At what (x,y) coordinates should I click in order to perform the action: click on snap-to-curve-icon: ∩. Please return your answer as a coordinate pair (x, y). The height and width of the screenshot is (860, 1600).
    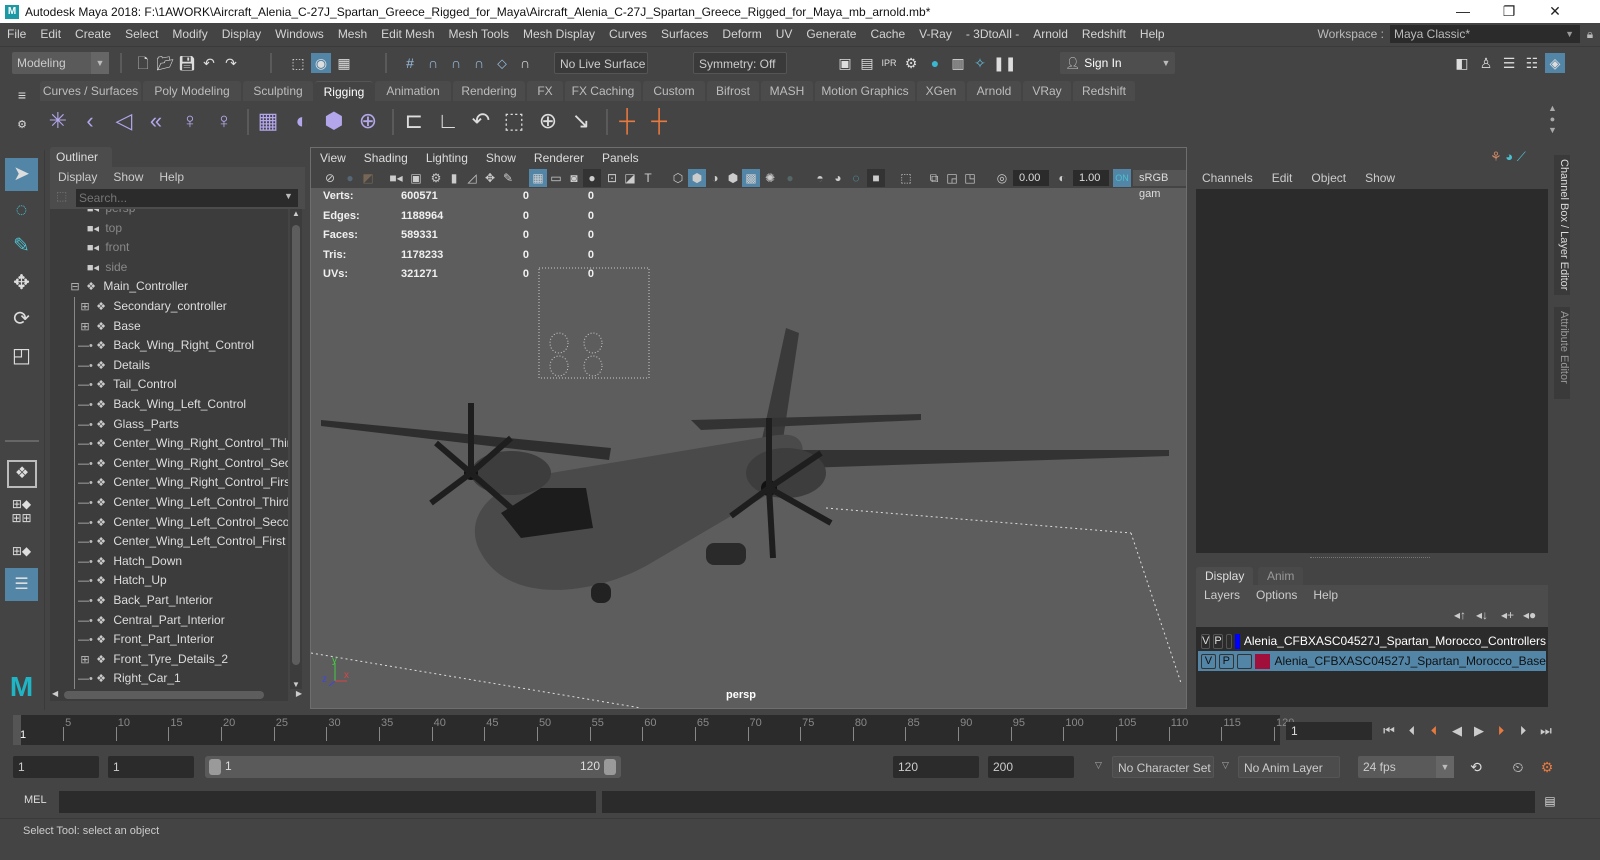
    Looking at the image, I should click on (433, 63).